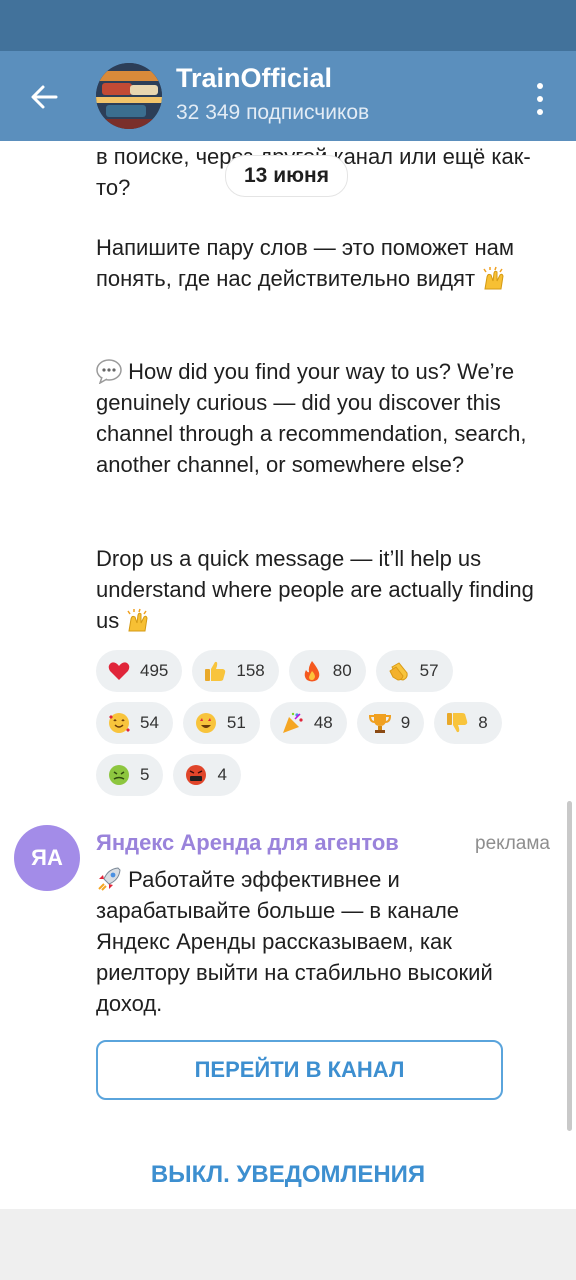 The image size is (576, 1280). Describe the element at coordinates (323, 722) in the screenshot. I see `reaction-count: 48` at that location.